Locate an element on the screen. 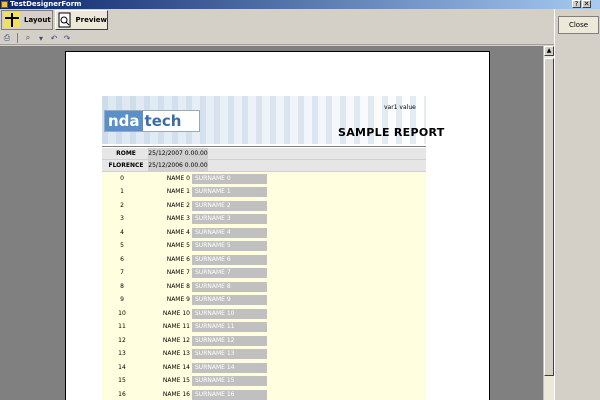  group-row: FLORENCE 25/12/2006 0.00.00 is located at coordinates (264, 166).